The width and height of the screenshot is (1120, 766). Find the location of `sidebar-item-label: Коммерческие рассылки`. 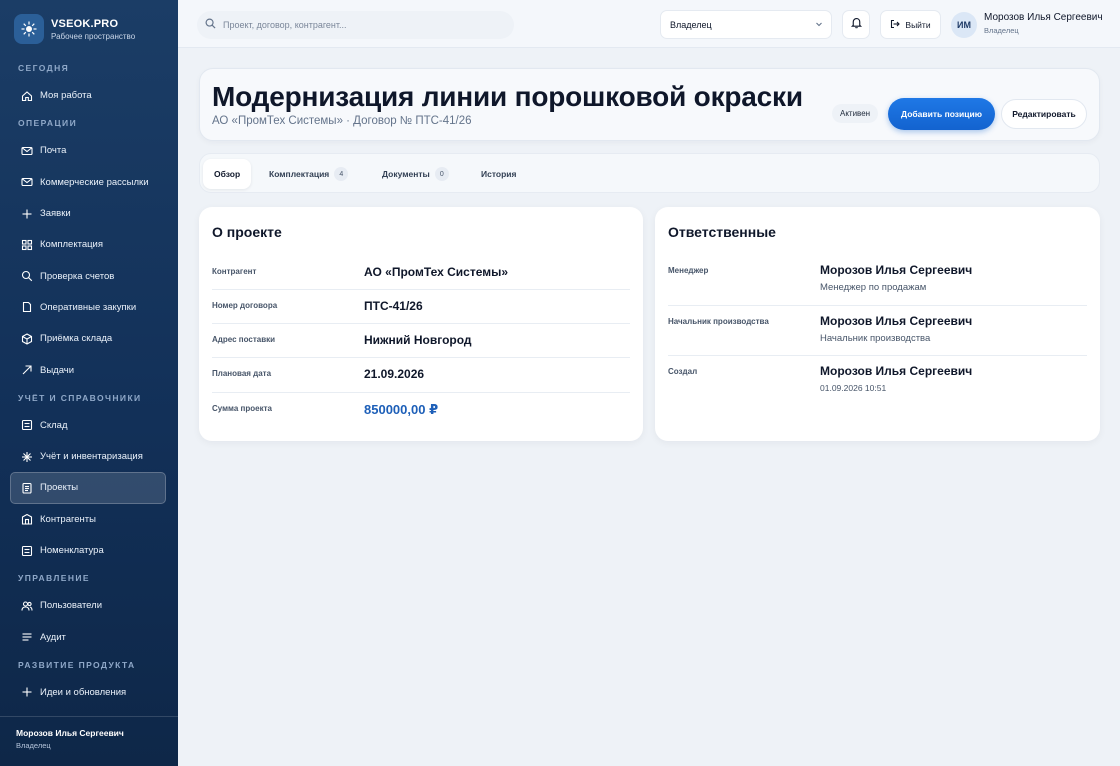

sidebar-item-label: Коммерческие рассылки is located at coordinates (94, 182).